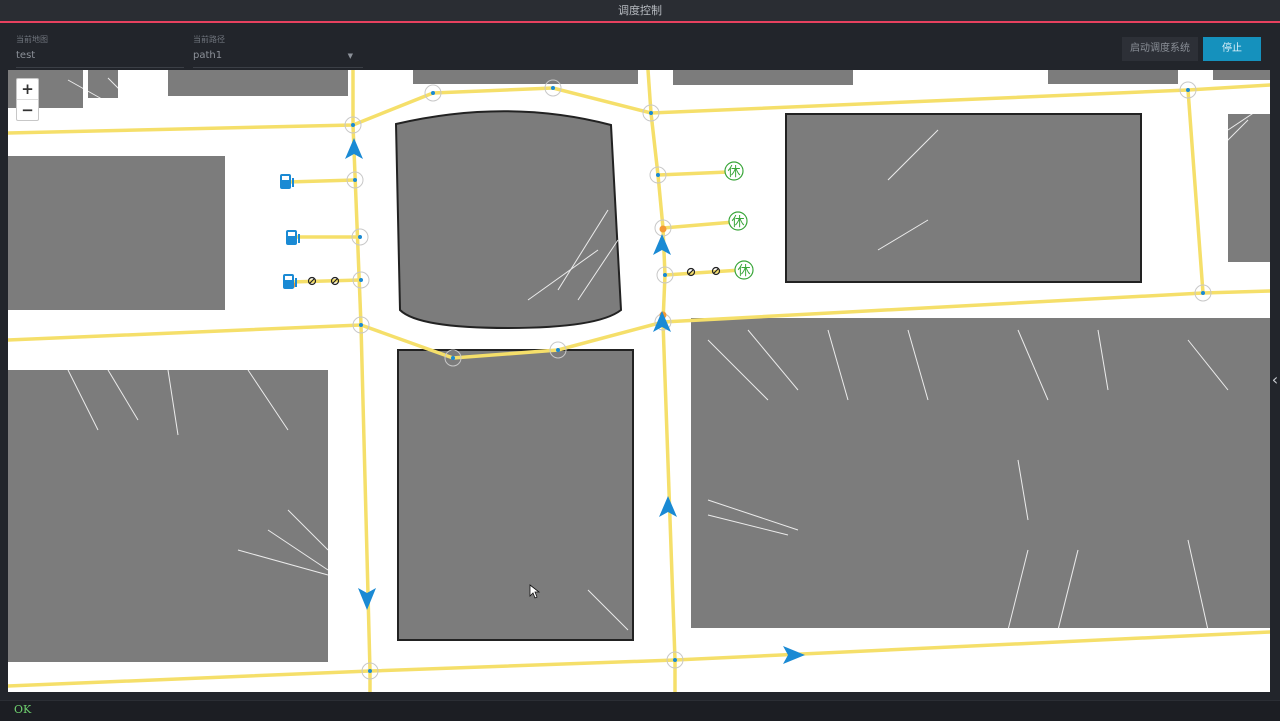  I want to click on rest-stations: 休 休 休, so click(739, 220).